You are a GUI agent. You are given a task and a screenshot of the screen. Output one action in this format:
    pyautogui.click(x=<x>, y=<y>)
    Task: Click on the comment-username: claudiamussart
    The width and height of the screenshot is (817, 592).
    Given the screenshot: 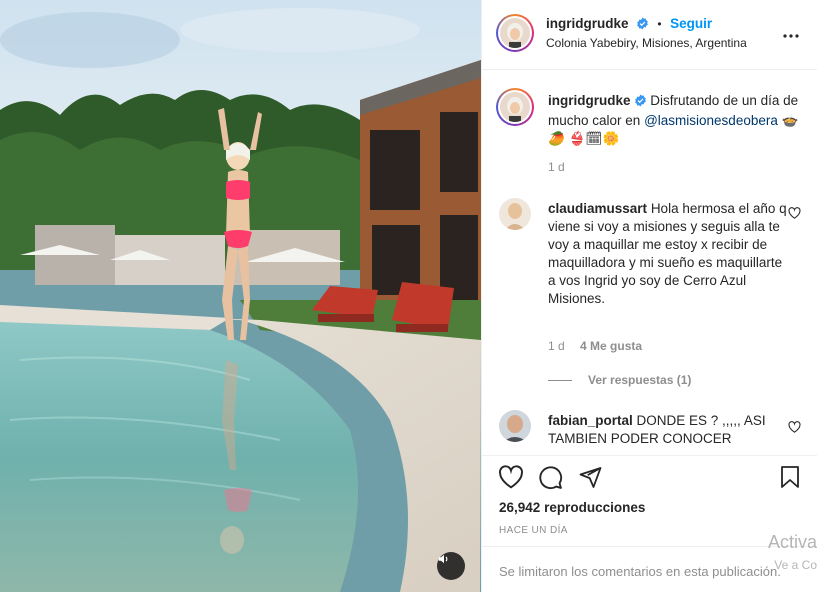 What is the action you would take?
    pyautogui.click(x=597, y=208)
    